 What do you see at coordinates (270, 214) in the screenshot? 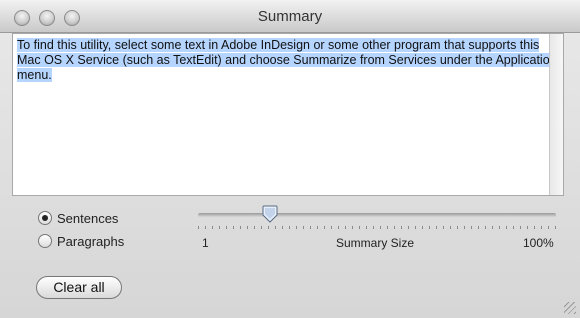
I see `summary-size-slider-thumb` at bounding box center [270, 214].